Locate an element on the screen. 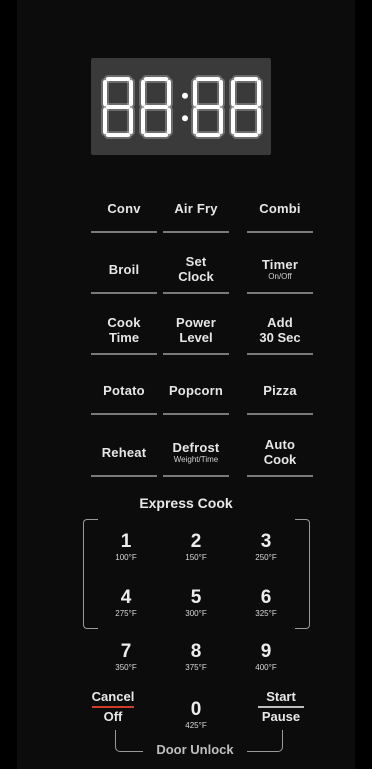 Image resolution: width=372 pixels, height=769 pixels. express-cook-bracket-right is located at coordinates (302, 574).